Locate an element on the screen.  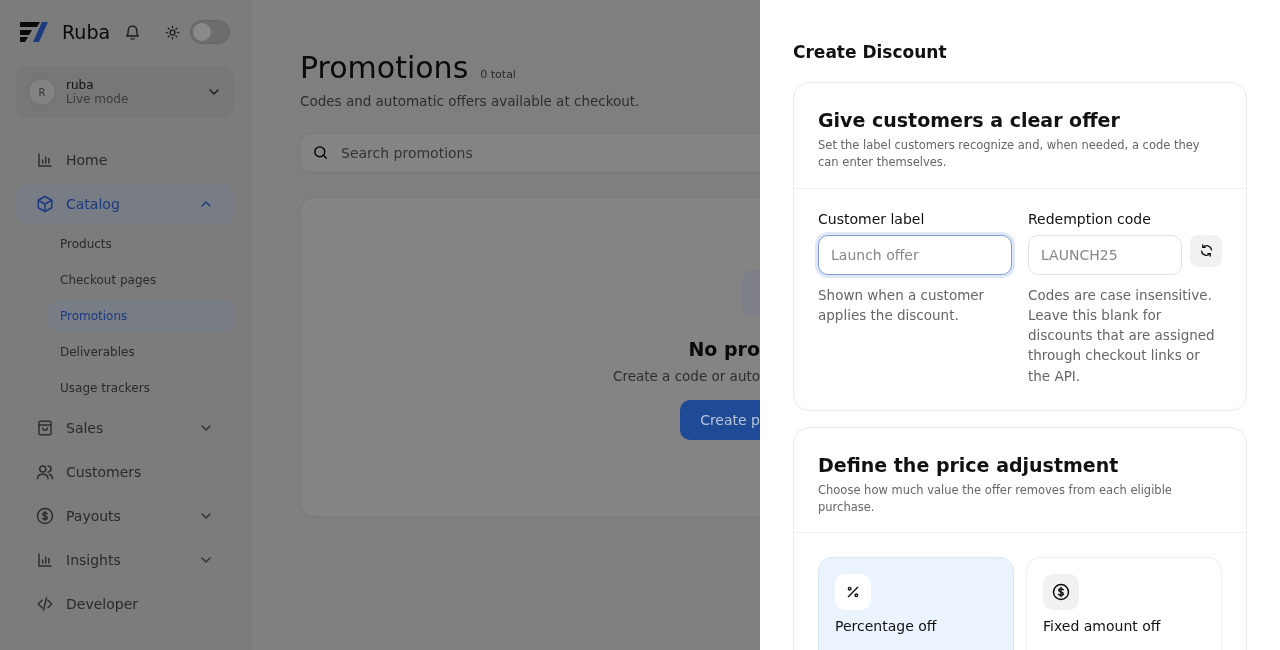
field-help-text: Shown when a customer applies the discount. is located at coordinates (902, 305).